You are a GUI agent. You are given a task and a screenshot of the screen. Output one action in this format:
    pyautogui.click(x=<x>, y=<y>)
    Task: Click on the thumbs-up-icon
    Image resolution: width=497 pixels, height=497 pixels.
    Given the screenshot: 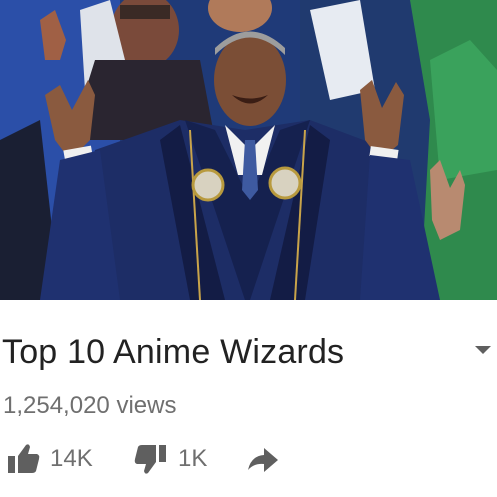 What is the action you would take?
    pyautogui.click(x=23, y=459)
    